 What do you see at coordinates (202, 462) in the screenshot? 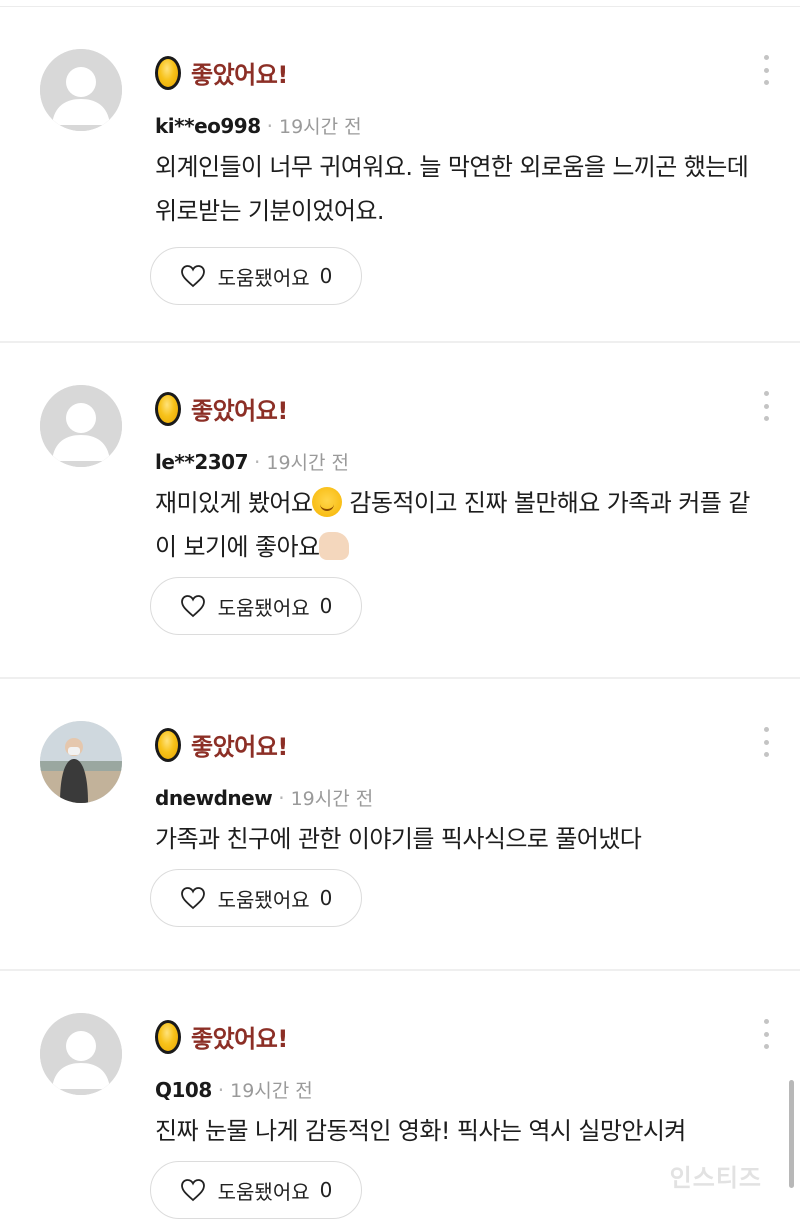
I see `username: le**2307` at bounding box center [202, 462].